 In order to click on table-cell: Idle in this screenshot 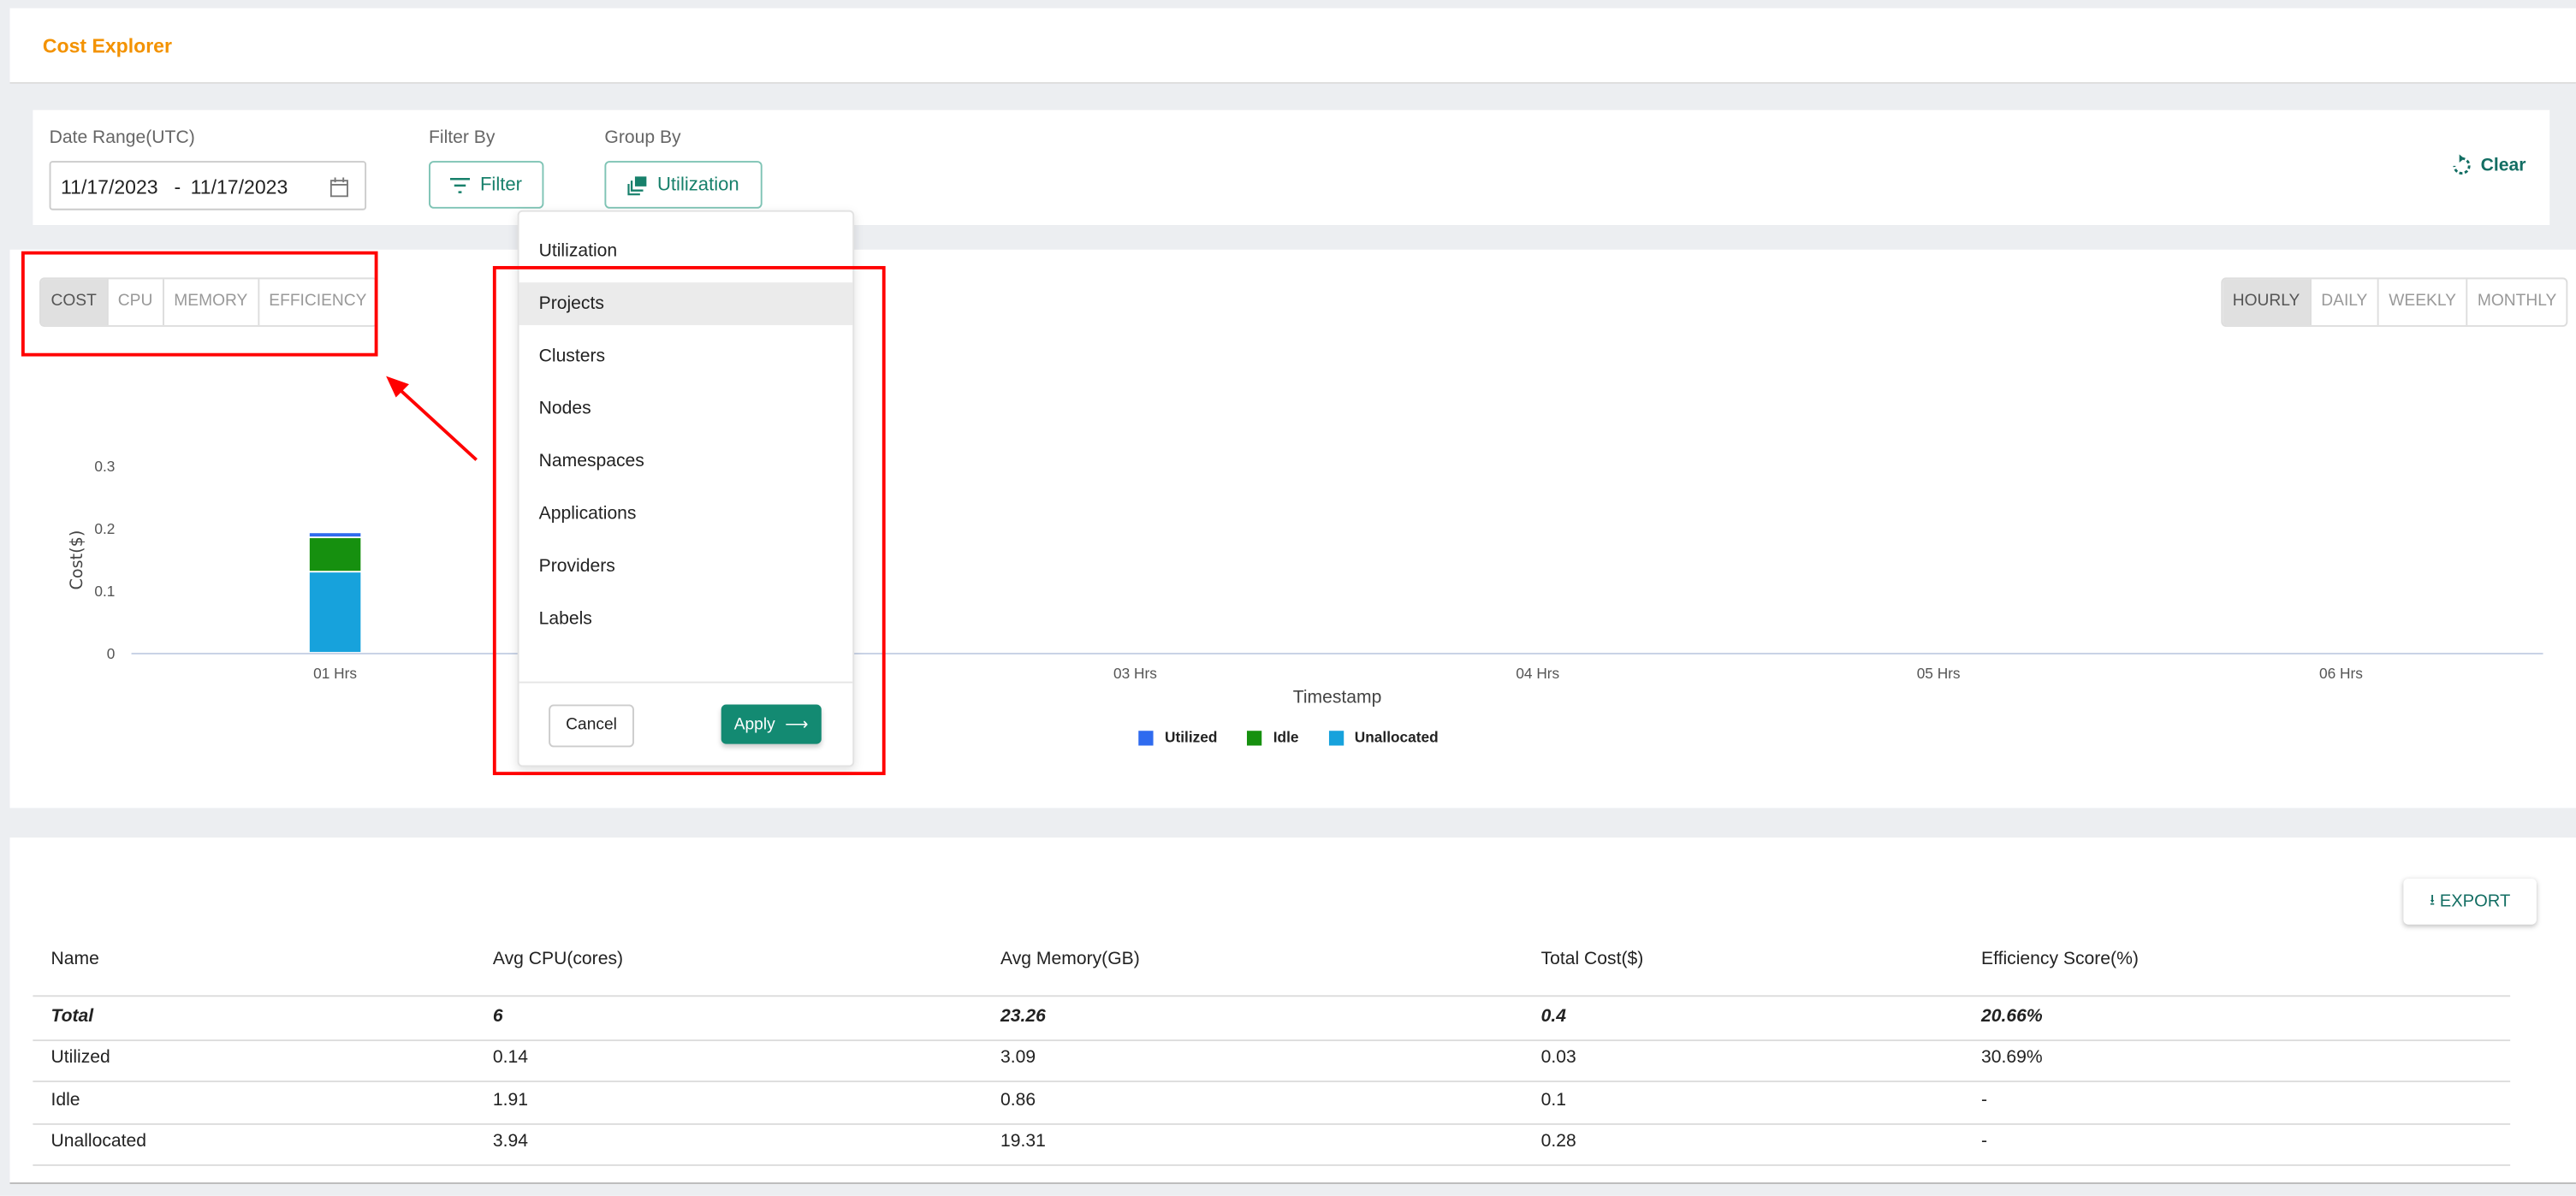, I will do `click(65, 1099)`.